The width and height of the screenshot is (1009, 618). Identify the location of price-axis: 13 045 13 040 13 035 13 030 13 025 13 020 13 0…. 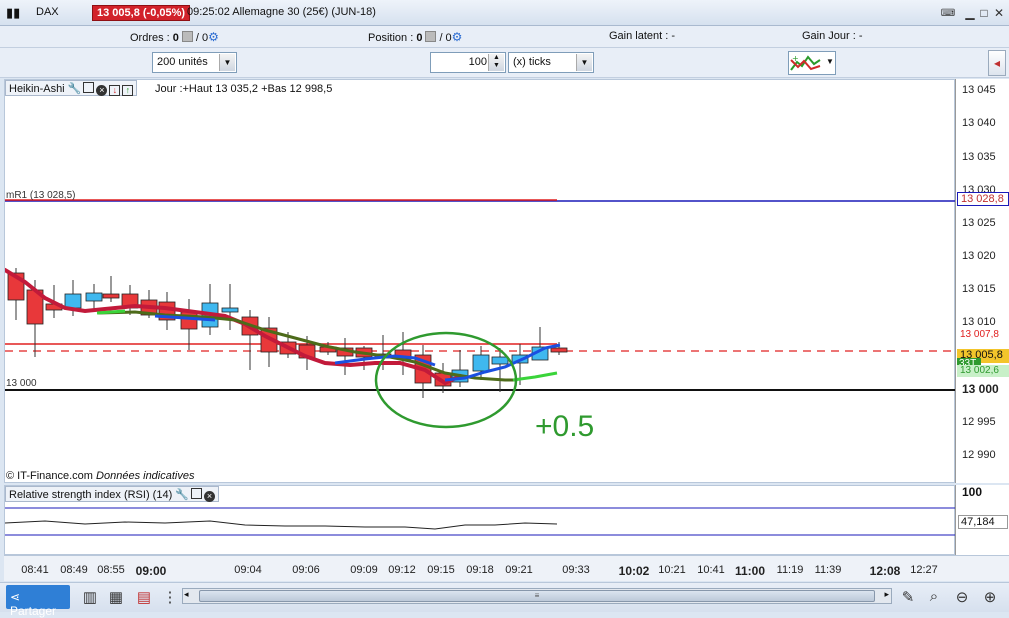
(982, 281).